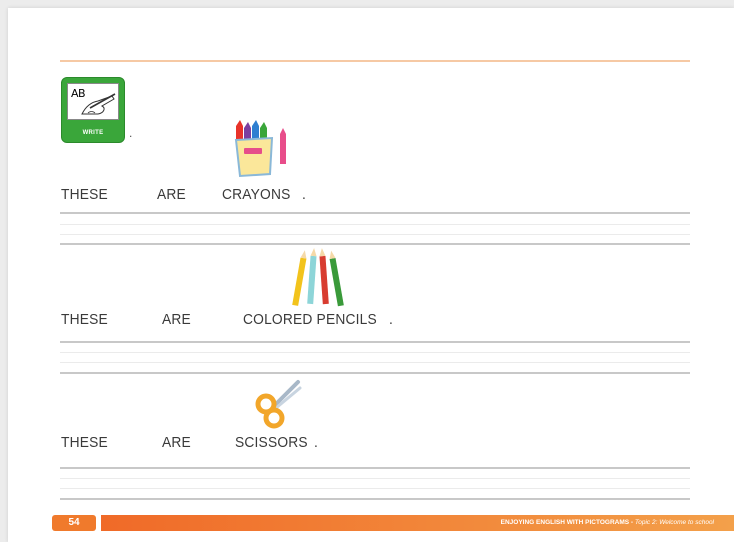 The image size is (734, 542). I want to click on row1-word-these: THESE, so click(84, 194).